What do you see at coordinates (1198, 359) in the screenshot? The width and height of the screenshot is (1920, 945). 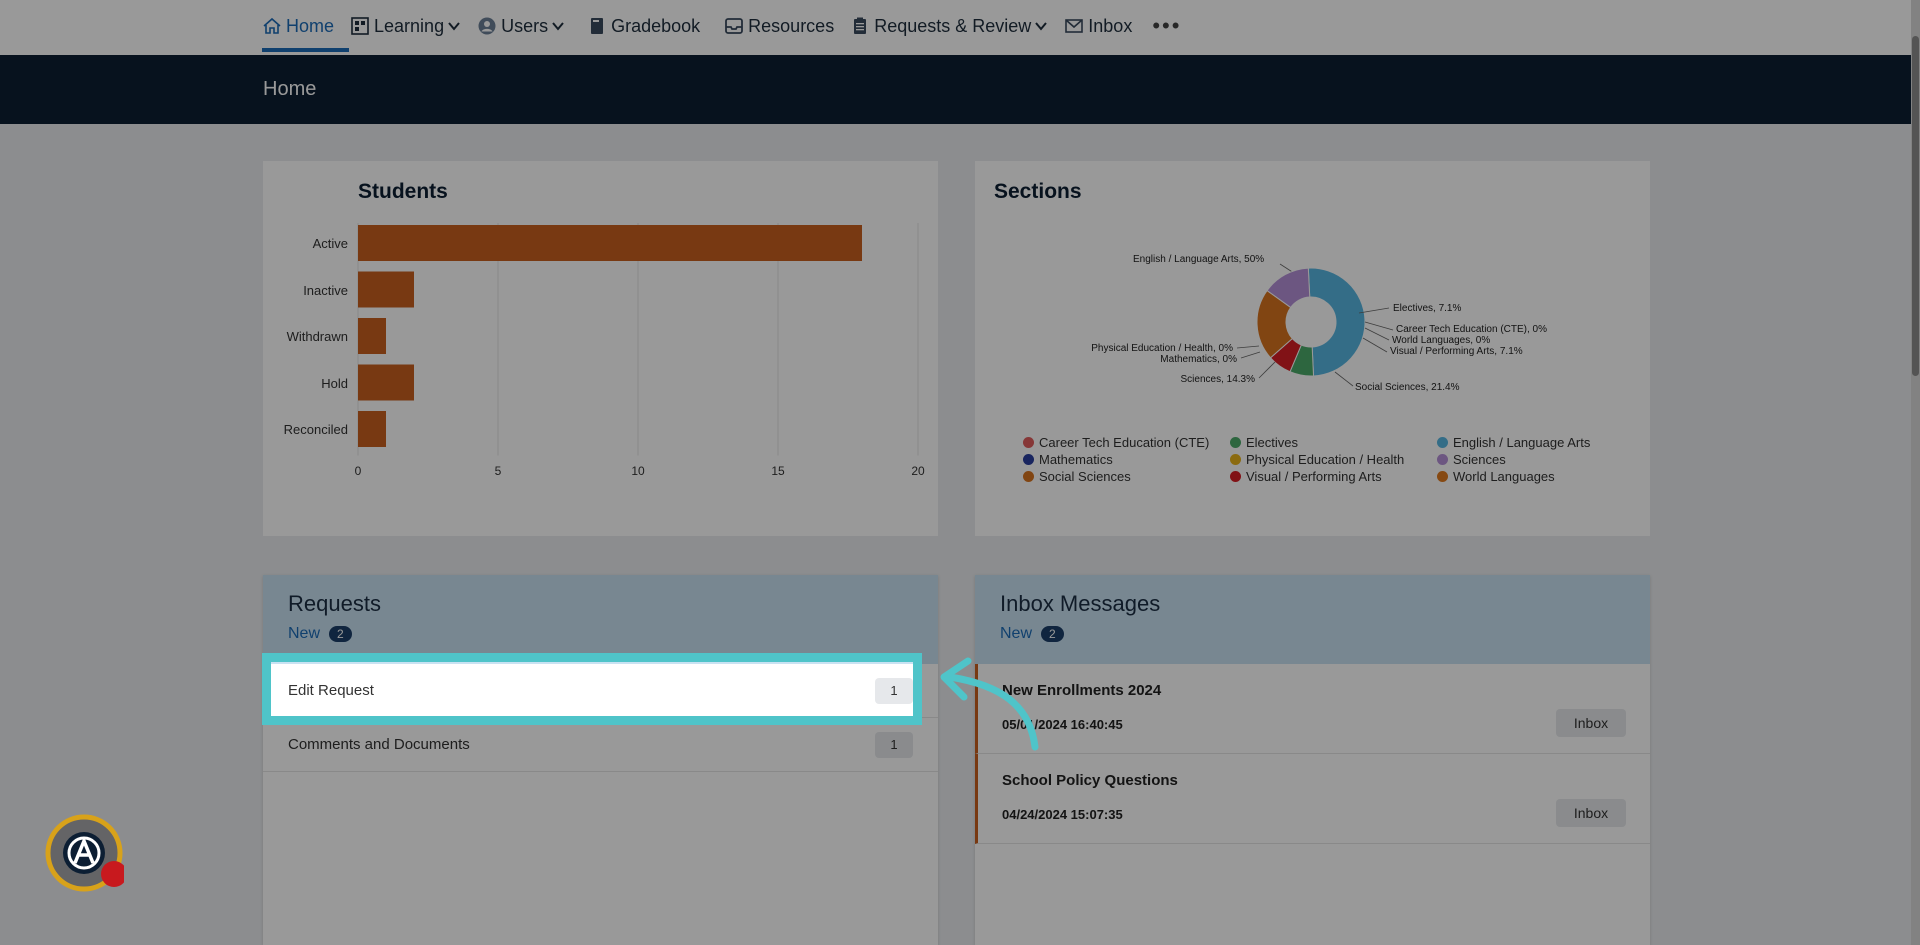 I see `slice-callout-label: Mathematics, 0%` at bounding box center [1198, 359].